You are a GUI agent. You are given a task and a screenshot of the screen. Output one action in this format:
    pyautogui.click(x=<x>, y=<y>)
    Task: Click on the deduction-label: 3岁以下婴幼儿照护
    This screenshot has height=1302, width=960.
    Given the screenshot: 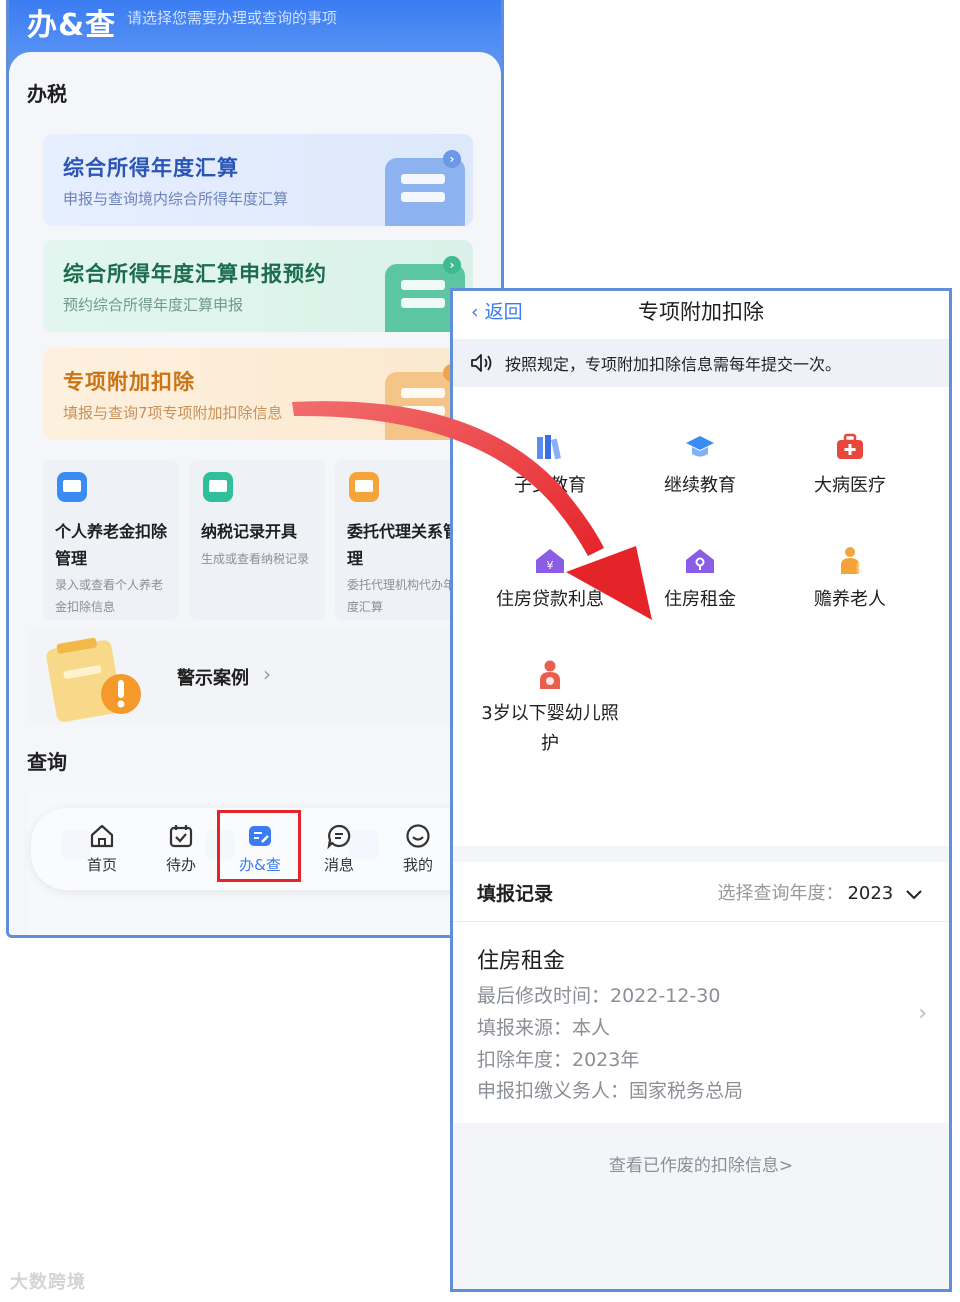 What is the action you would take?
    pyautogui.click(x=550, y=728)
    